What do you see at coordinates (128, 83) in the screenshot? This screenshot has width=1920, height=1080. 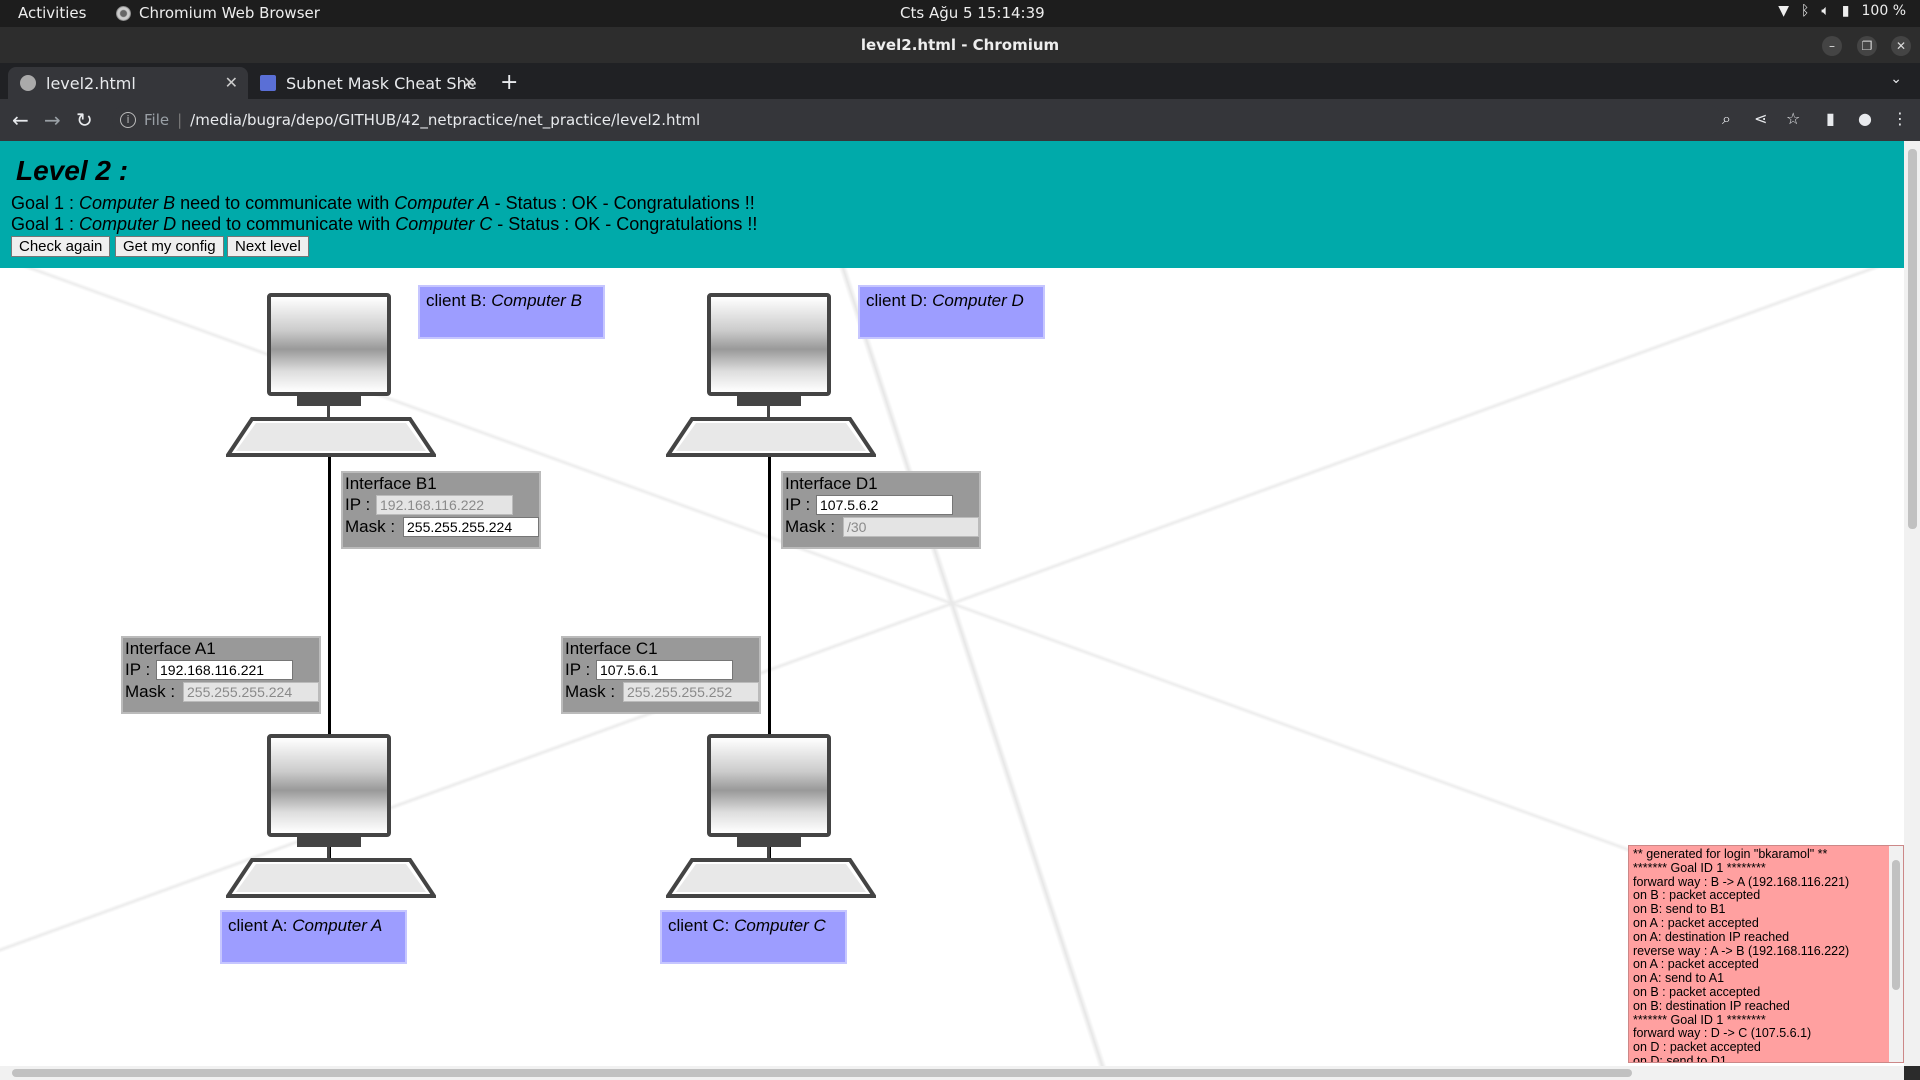 I see `tab-level2: level2.html ✕` at bounding box center [128, 83].